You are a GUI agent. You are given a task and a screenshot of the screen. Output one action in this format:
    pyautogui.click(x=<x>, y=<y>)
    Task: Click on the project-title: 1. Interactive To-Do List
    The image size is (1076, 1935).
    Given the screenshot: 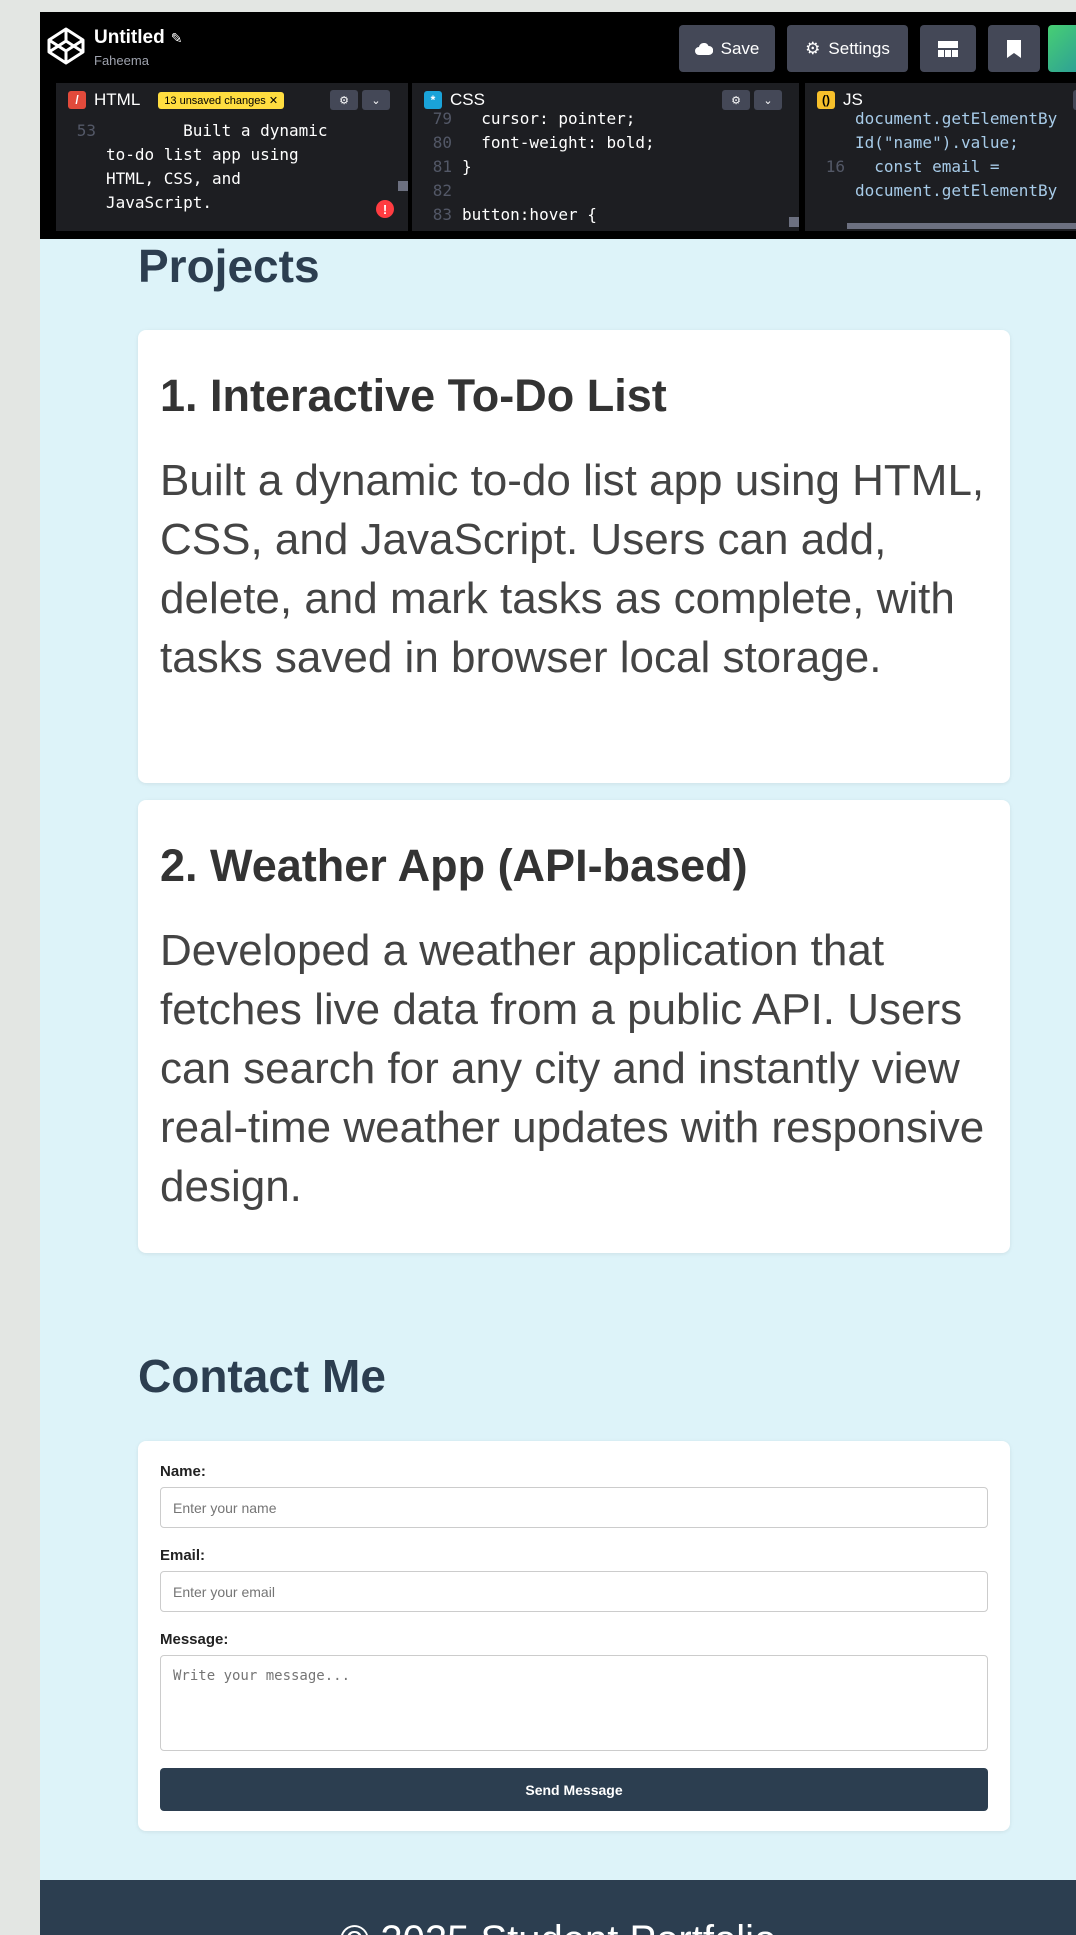 What is the action you would take?
    pyautogui.click(x=413, y=395)
    